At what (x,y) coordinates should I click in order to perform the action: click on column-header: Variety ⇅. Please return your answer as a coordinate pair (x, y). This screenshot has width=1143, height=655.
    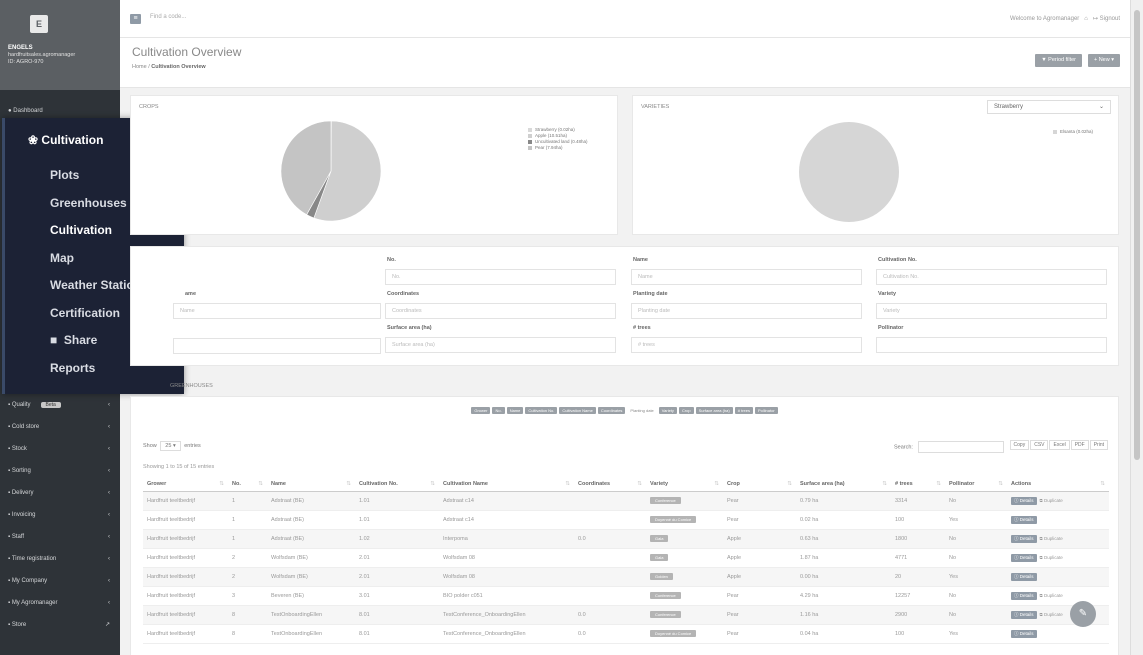
    Looking at the image, I should click on (684, 484).